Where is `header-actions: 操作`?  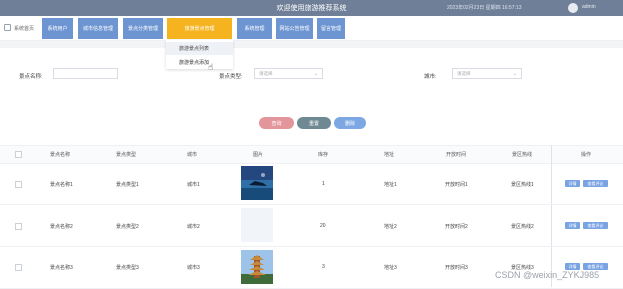 header-actions: 操作 is located at coordinates (586, 155).